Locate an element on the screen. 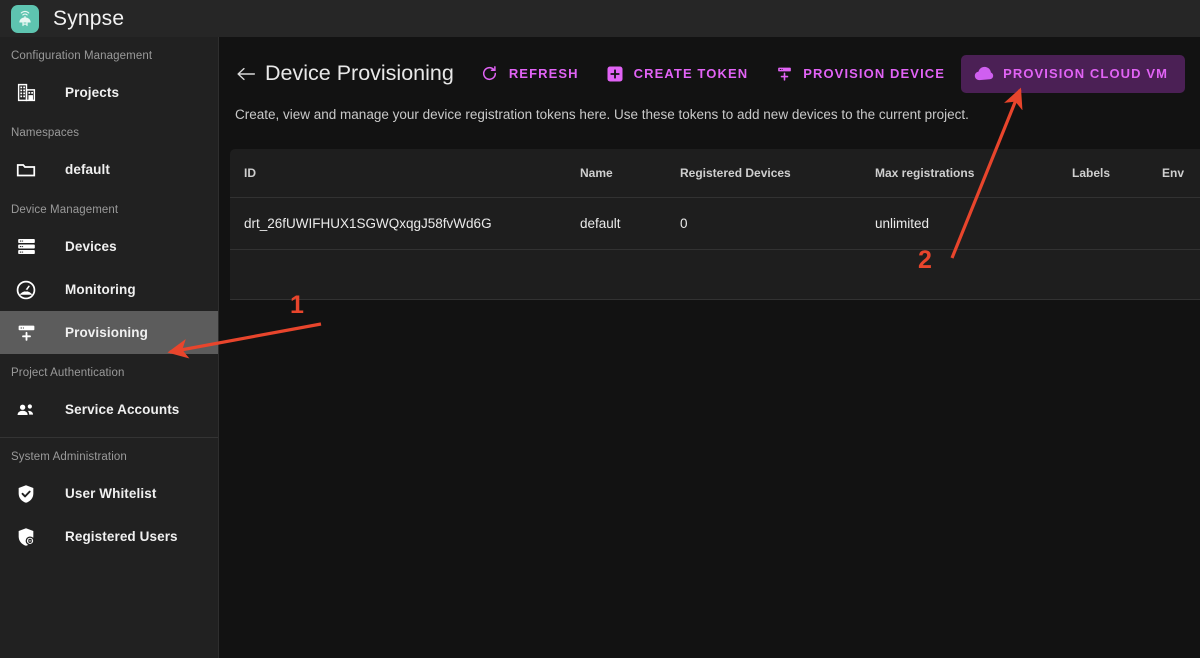  sidebar-item-user-whitelist: User Whitelist is located at coordinates (109, 493).